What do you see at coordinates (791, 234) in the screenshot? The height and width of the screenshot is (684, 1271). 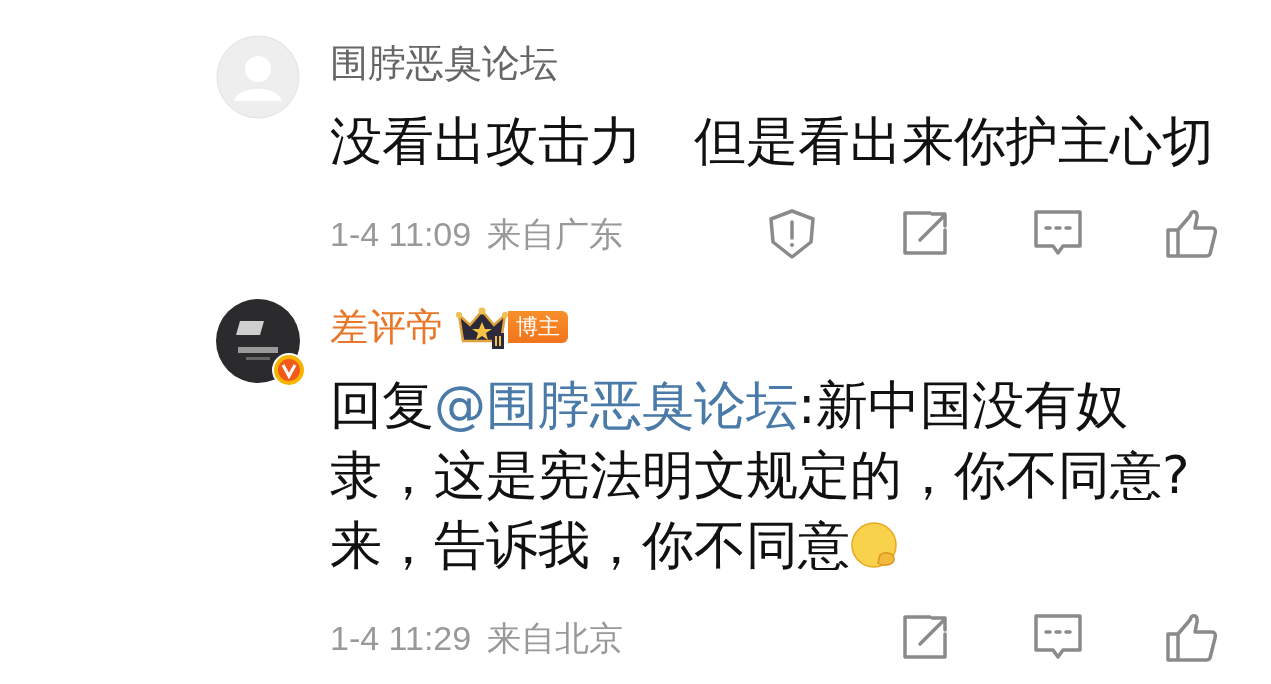 I see `report-icon` at bounding box center [791, 234].